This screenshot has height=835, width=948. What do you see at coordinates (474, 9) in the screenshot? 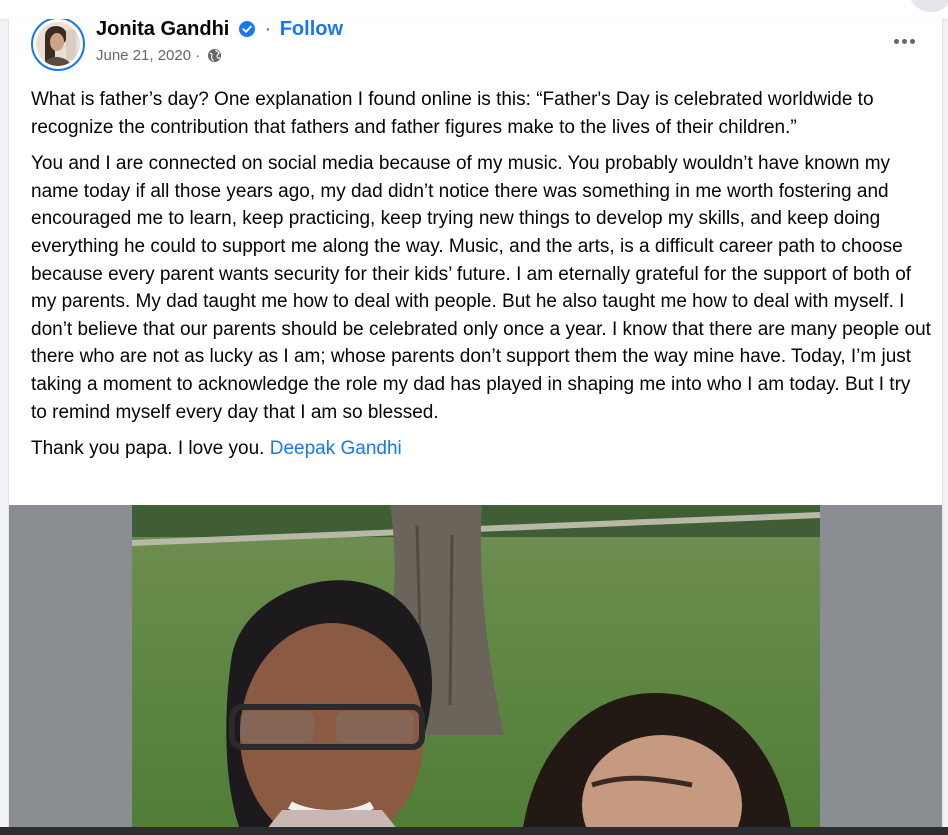
I see `top-bar` at bounding box center [474, 9].